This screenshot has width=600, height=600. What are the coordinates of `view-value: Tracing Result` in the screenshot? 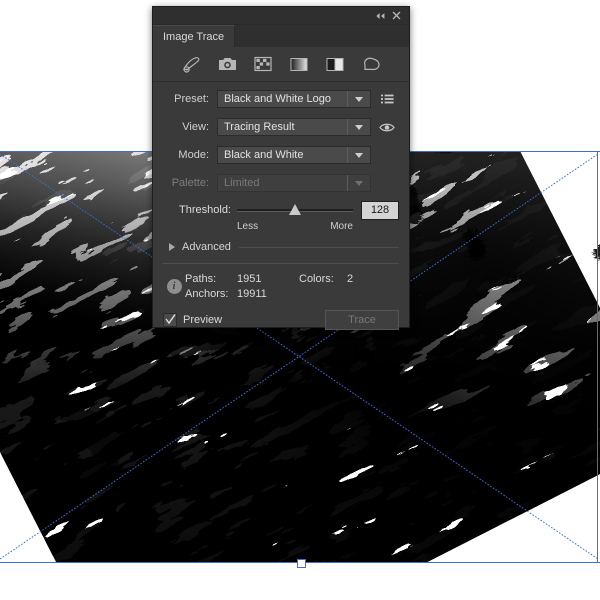 It's located at (259, 127).